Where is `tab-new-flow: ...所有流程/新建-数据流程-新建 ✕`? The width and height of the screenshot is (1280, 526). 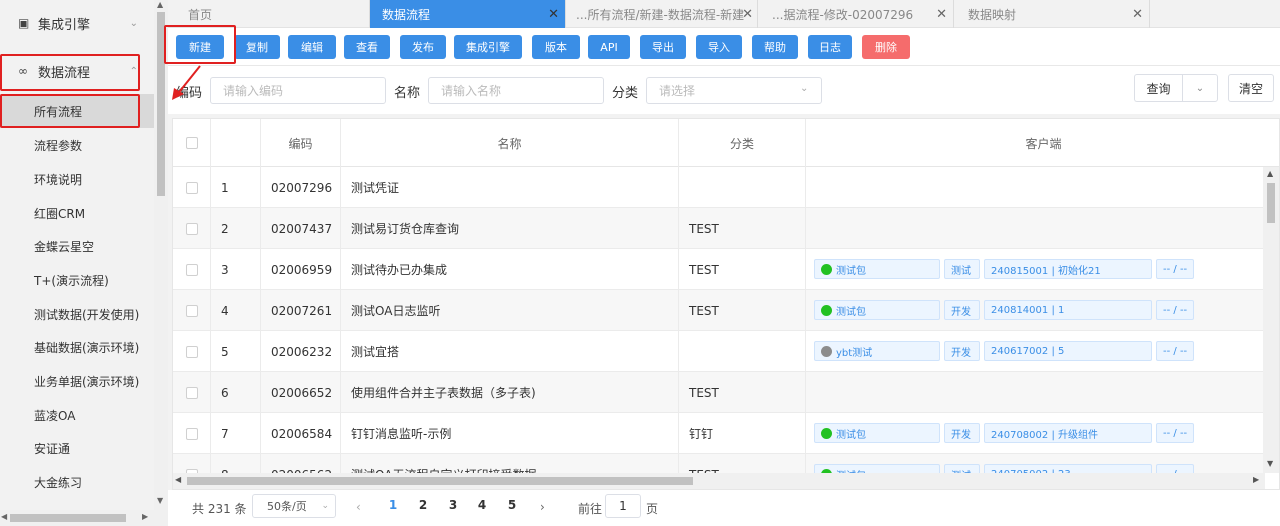
tab-new-flow: ...所有流程/新建-数据流程-新建 ✕ is located at coordinates (662, 14).